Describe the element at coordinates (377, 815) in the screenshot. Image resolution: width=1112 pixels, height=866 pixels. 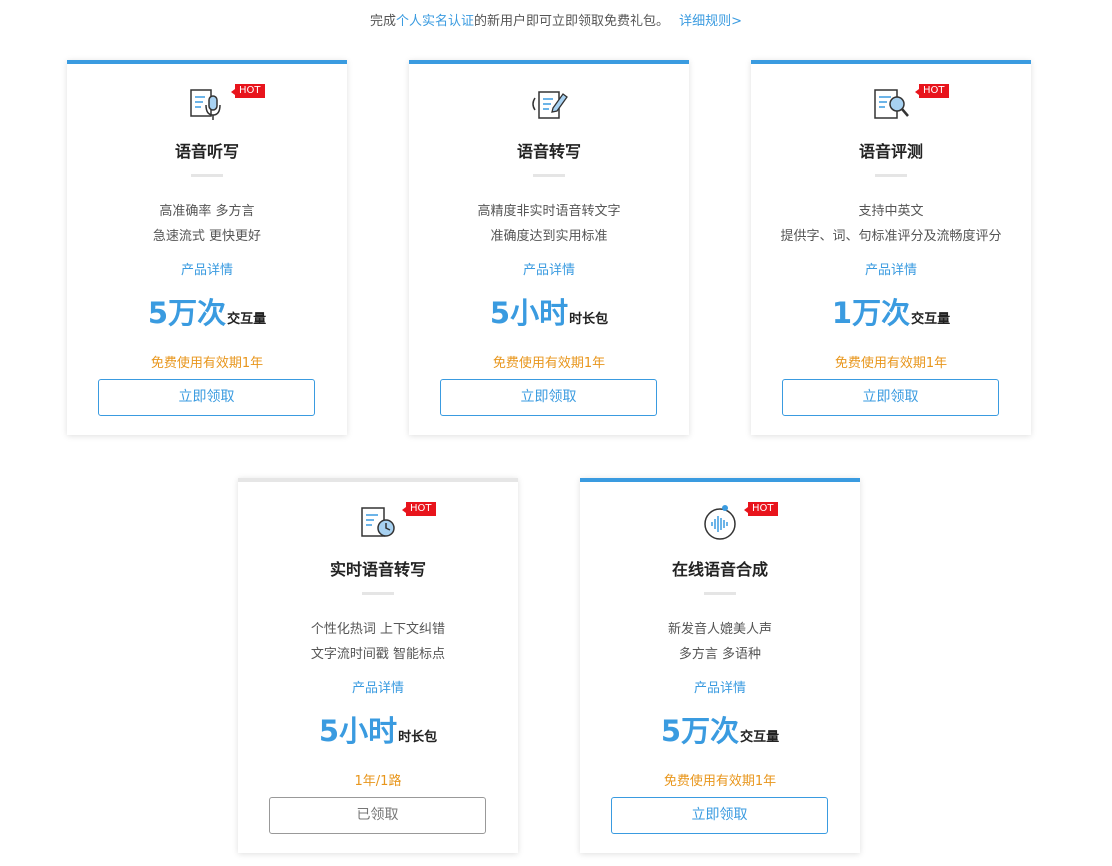
I see `claimed-button: 已领取` at that location.